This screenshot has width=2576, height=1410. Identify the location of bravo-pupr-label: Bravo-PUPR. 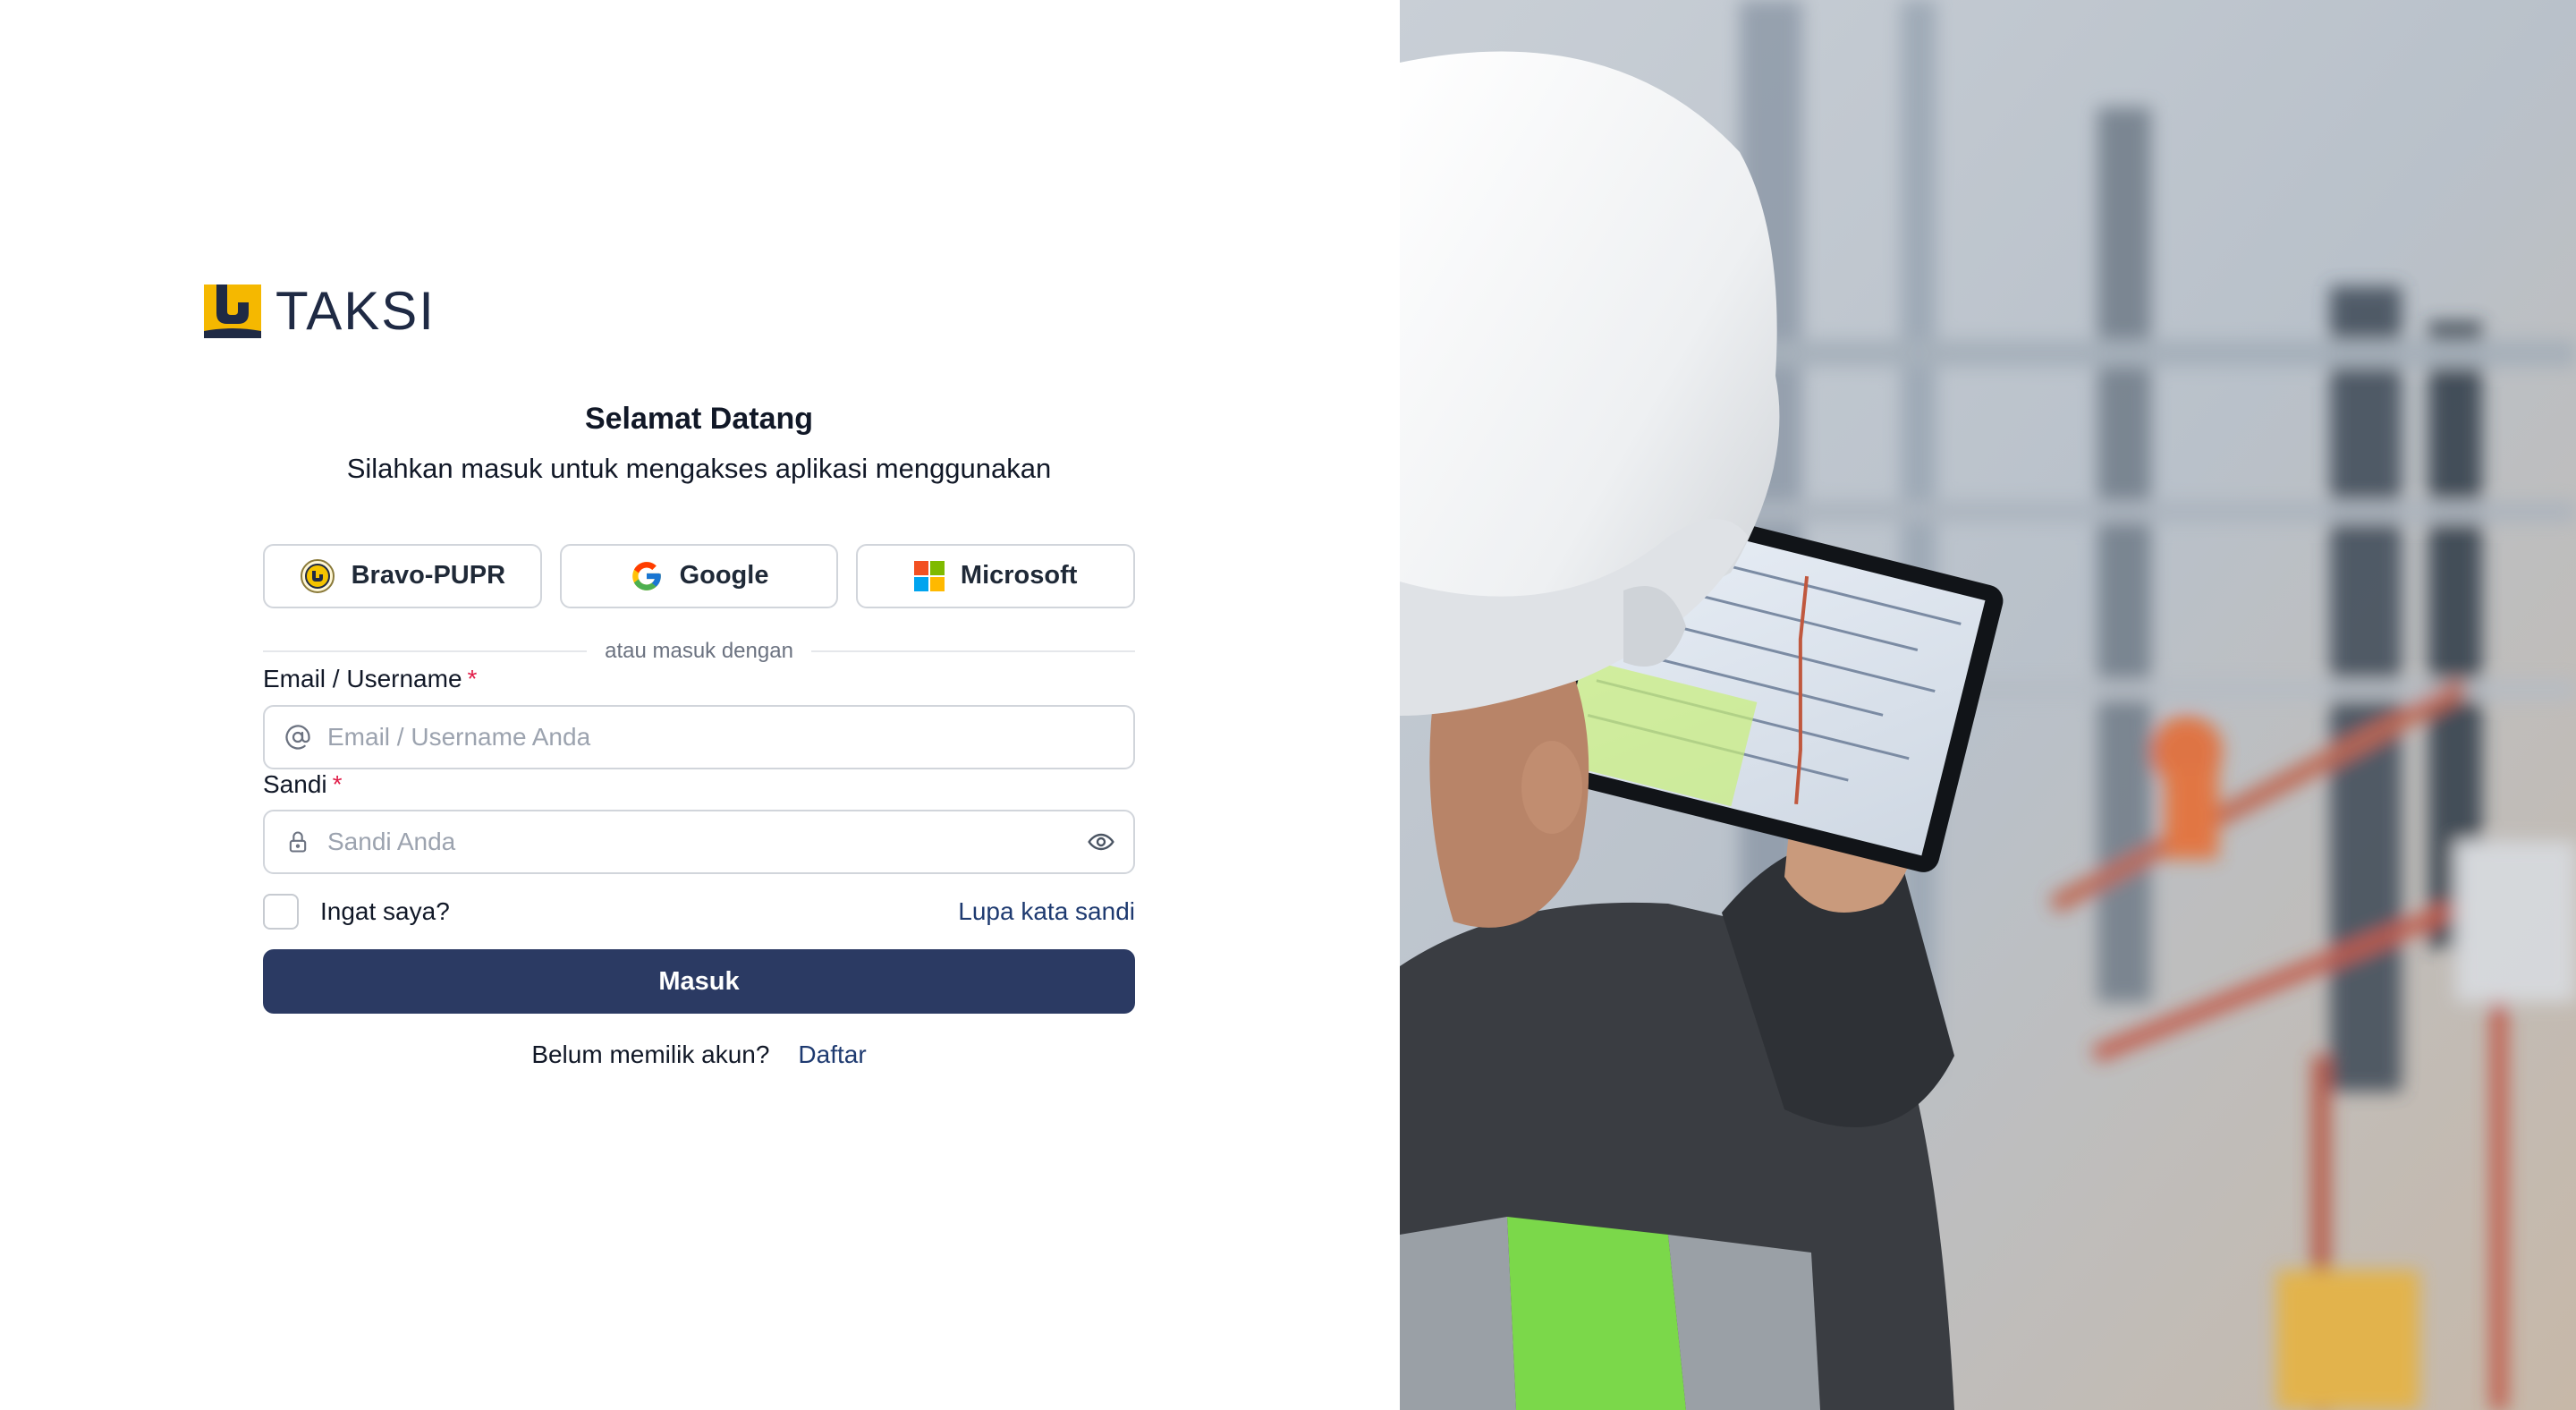
(428, 576).